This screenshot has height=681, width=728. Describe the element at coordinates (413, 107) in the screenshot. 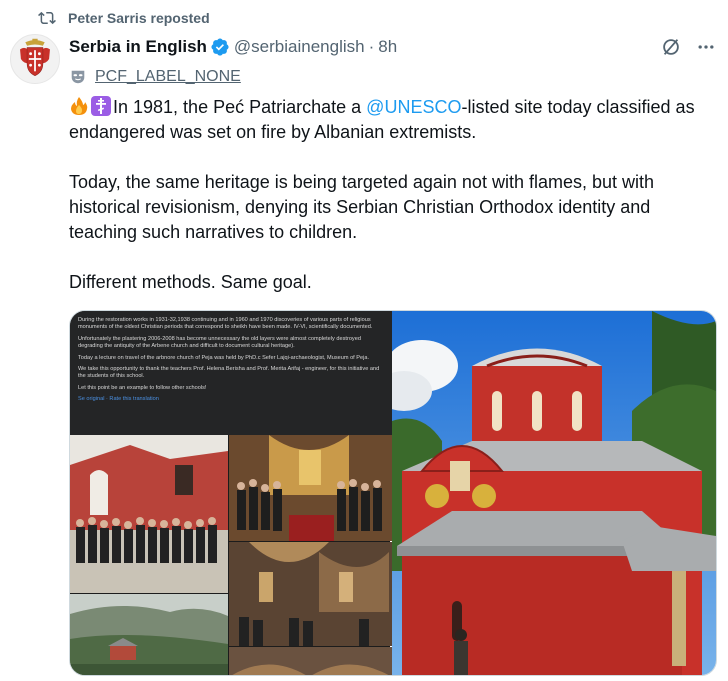

I see `mention-link: @UNESCO` at that location.